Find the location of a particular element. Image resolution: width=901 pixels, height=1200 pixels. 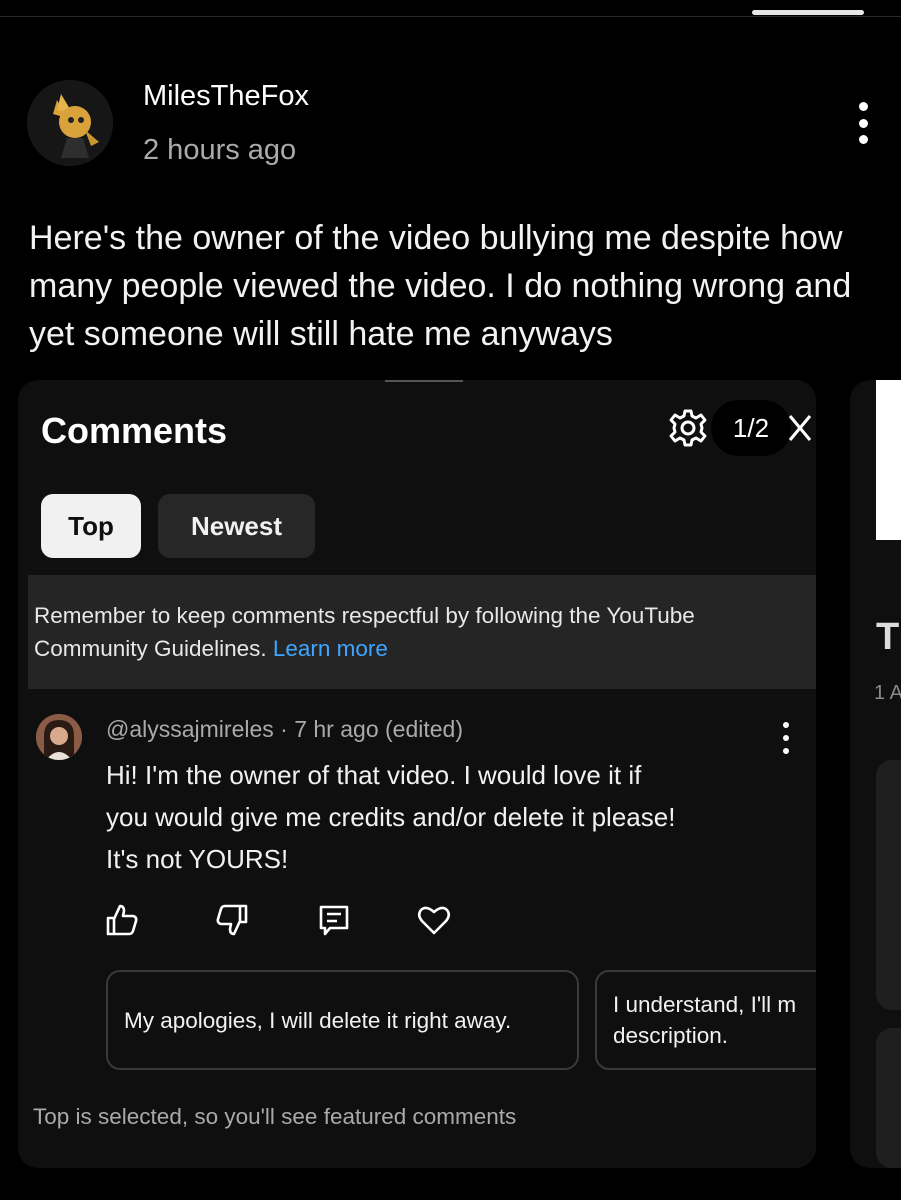

commenter-avatar is located at coordinates (59, 737).